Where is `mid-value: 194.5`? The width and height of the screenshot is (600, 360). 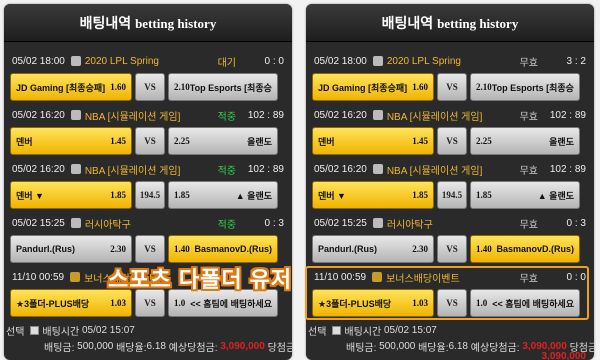 mid-value: 194.5 is located at coordinates (150, 195).